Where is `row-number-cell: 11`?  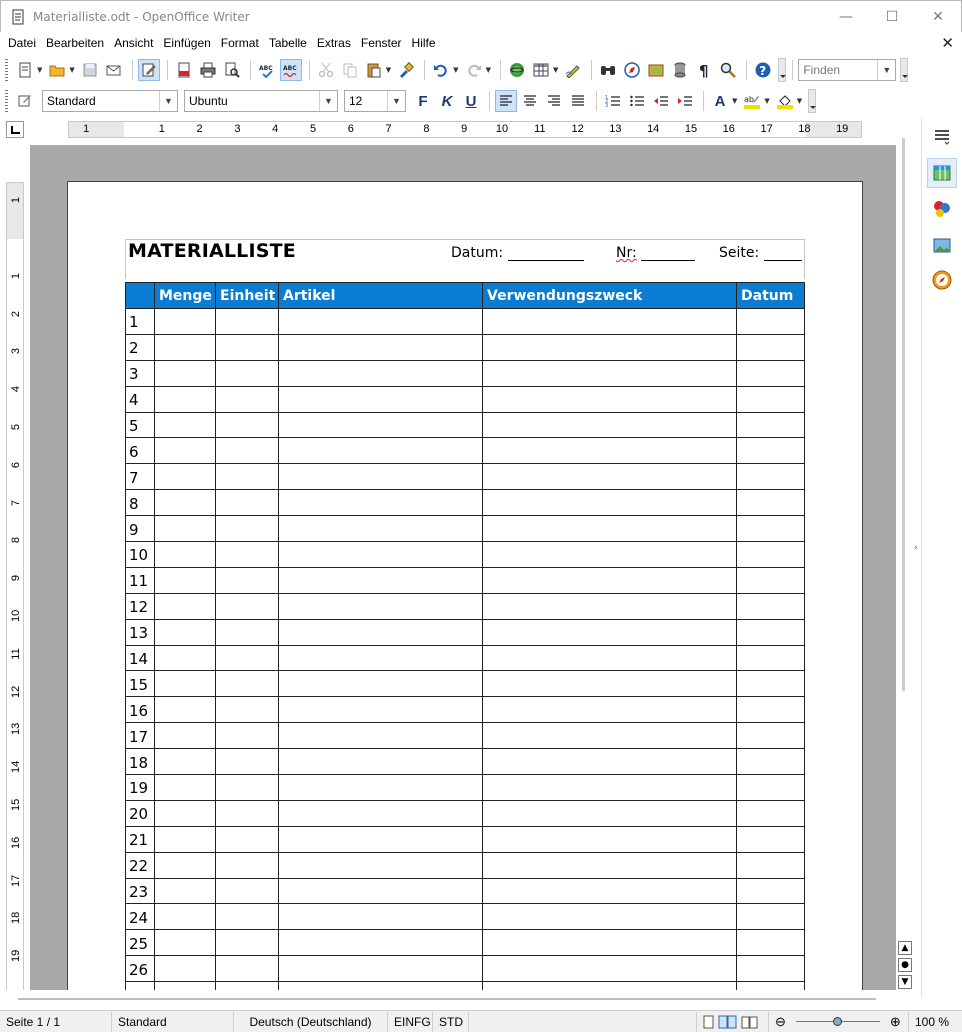 row-number-cell: 11 is located at coordinates (140, 580).